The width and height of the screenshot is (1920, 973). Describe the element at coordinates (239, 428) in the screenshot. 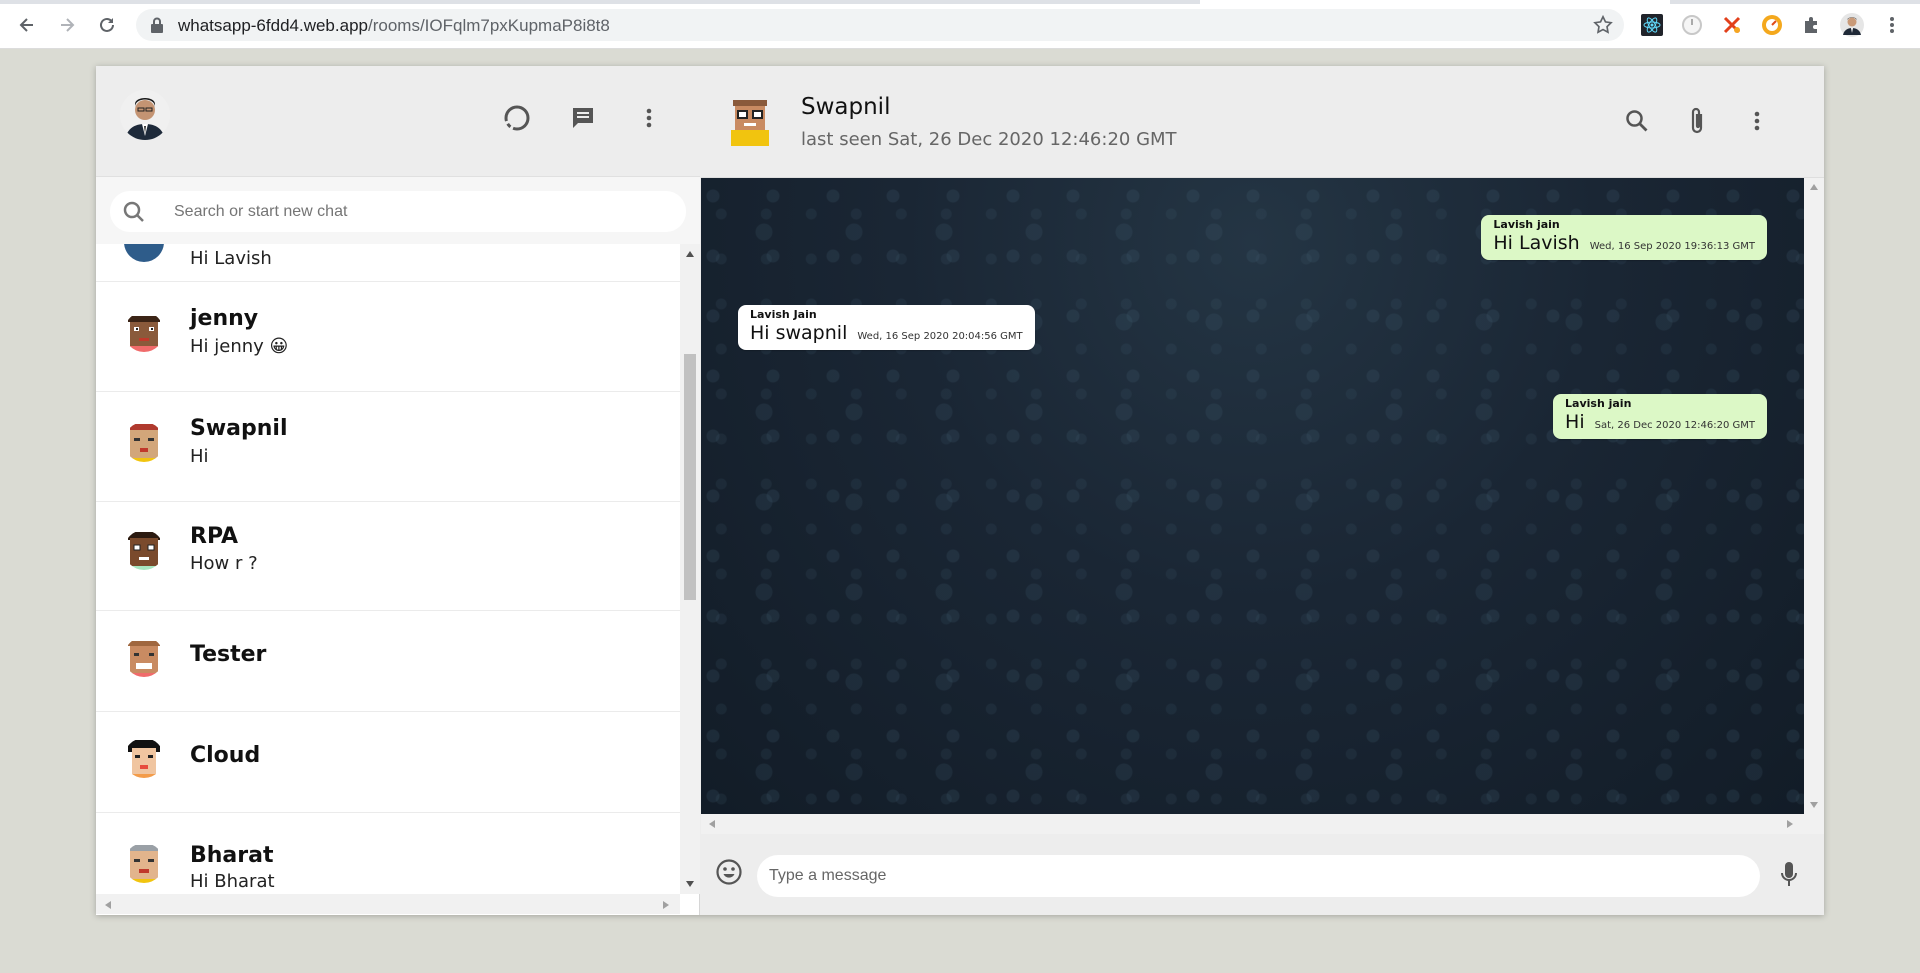

I see `chat-name: Swapnil` at that location.